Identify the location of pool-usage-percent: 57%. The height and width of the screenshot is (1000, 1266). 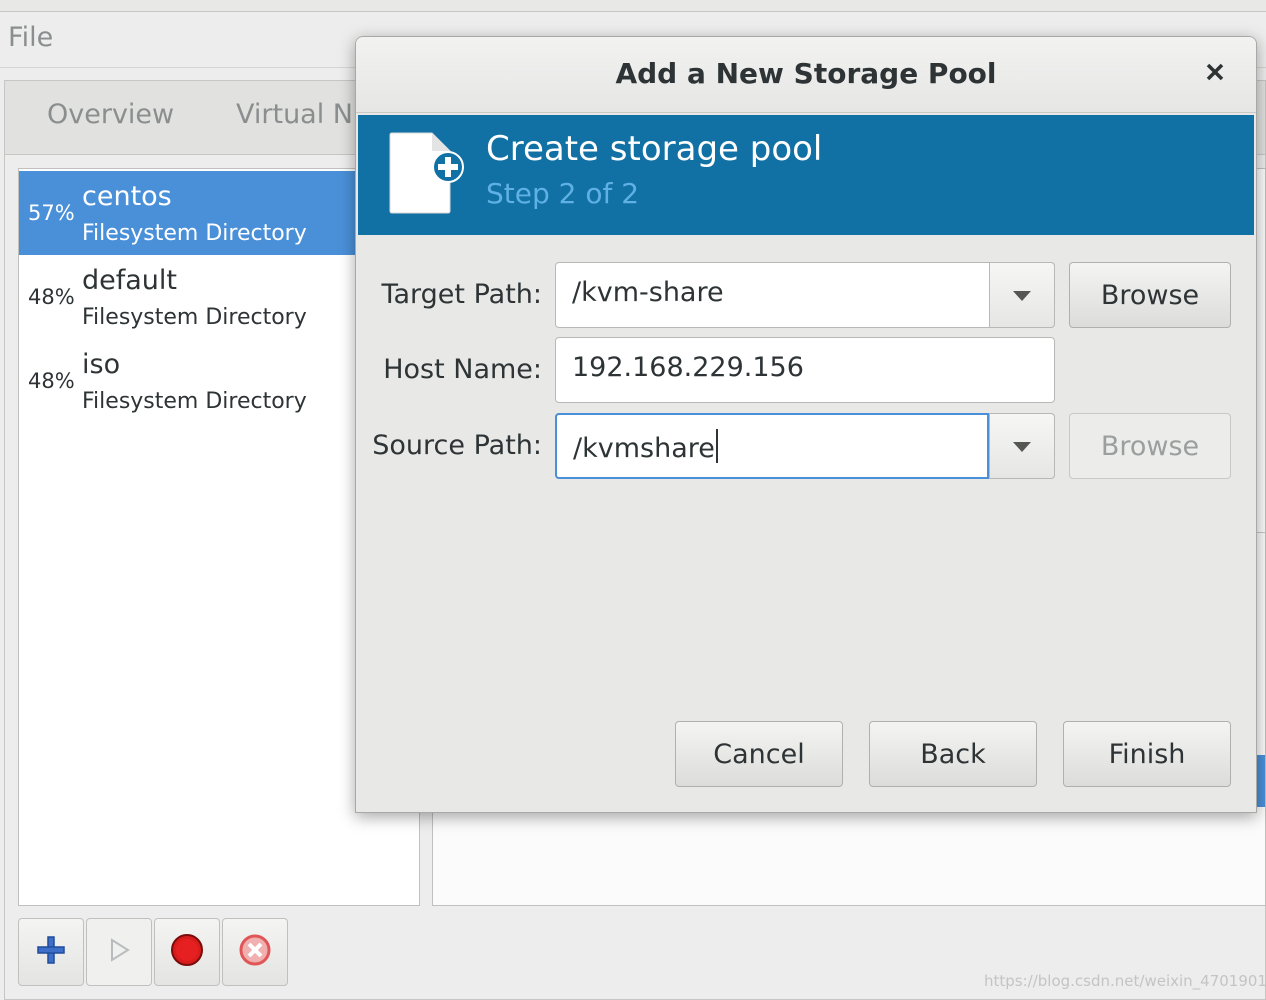
(51, 213).